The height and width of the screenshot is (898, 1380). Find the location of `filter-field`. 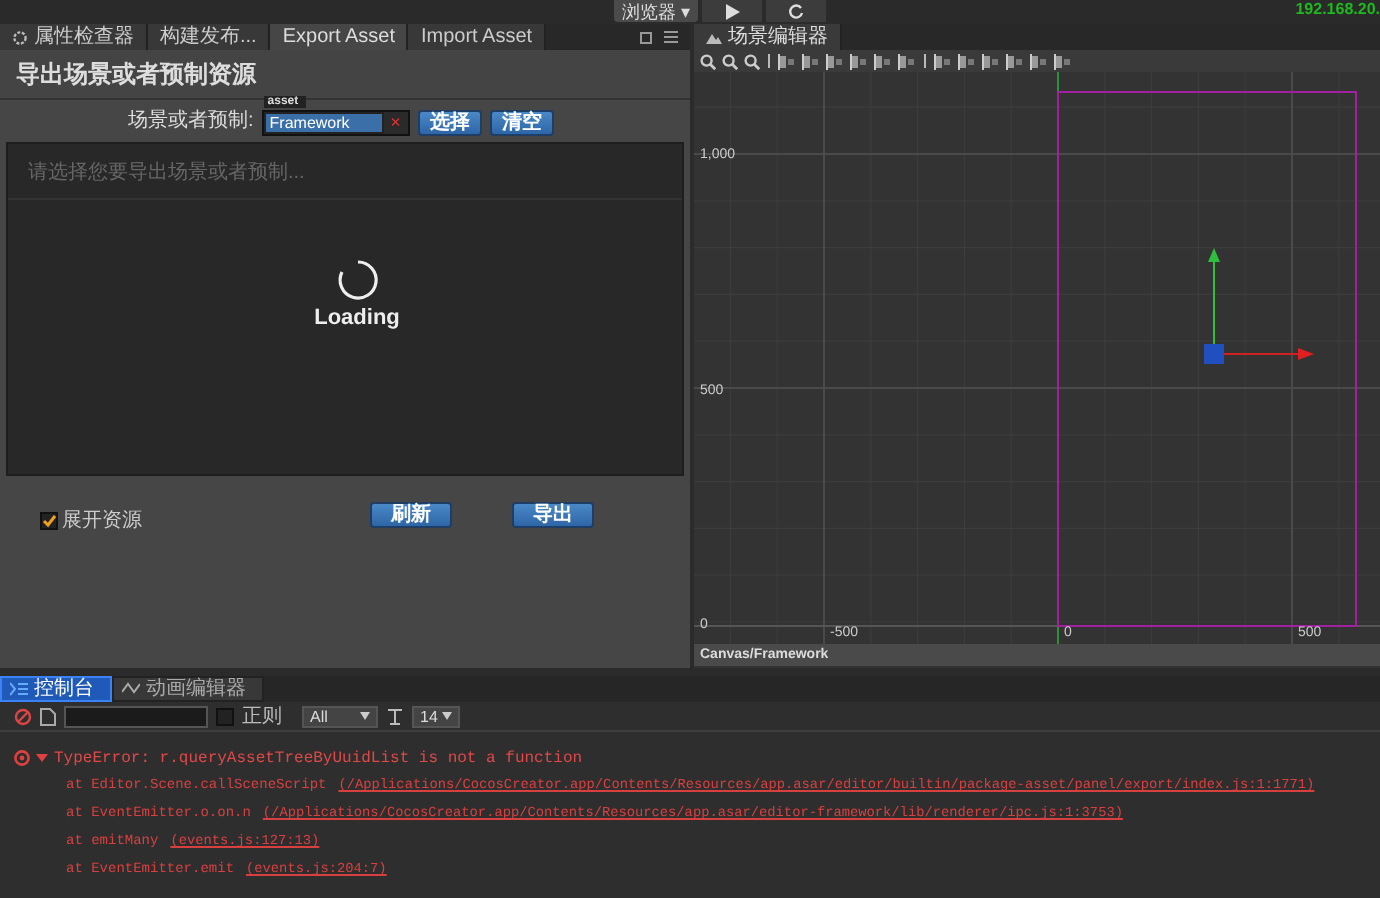

filter-field is located at coordinates (136, 716).